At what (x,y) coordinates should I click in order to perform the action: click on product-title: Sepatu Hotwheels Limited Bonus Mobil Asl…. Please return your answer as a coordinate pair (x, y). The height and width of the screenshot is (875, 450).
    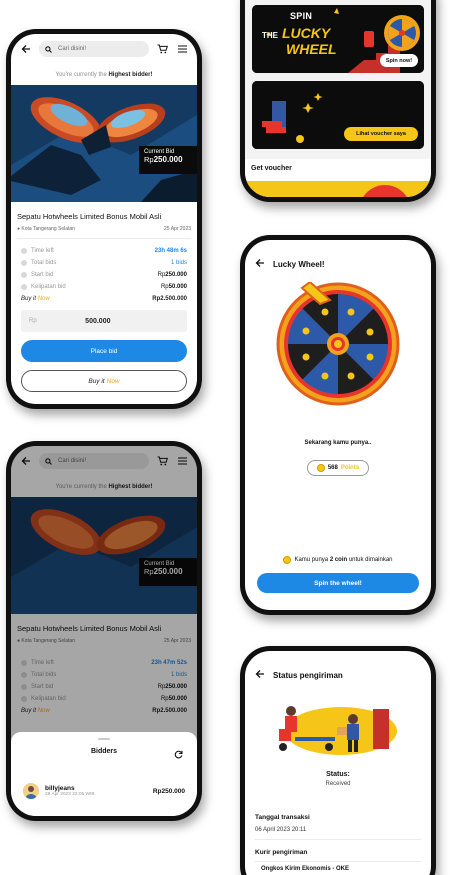
    Looking at the image, I should click on (89, 216).